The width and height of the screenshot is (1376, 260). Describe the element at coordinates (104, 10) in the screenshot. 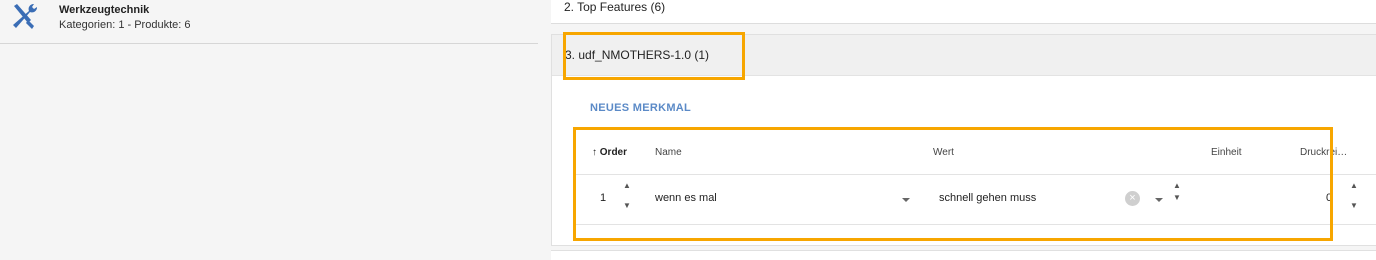

I see `category-title: Werkzeugtechnik` at that location.